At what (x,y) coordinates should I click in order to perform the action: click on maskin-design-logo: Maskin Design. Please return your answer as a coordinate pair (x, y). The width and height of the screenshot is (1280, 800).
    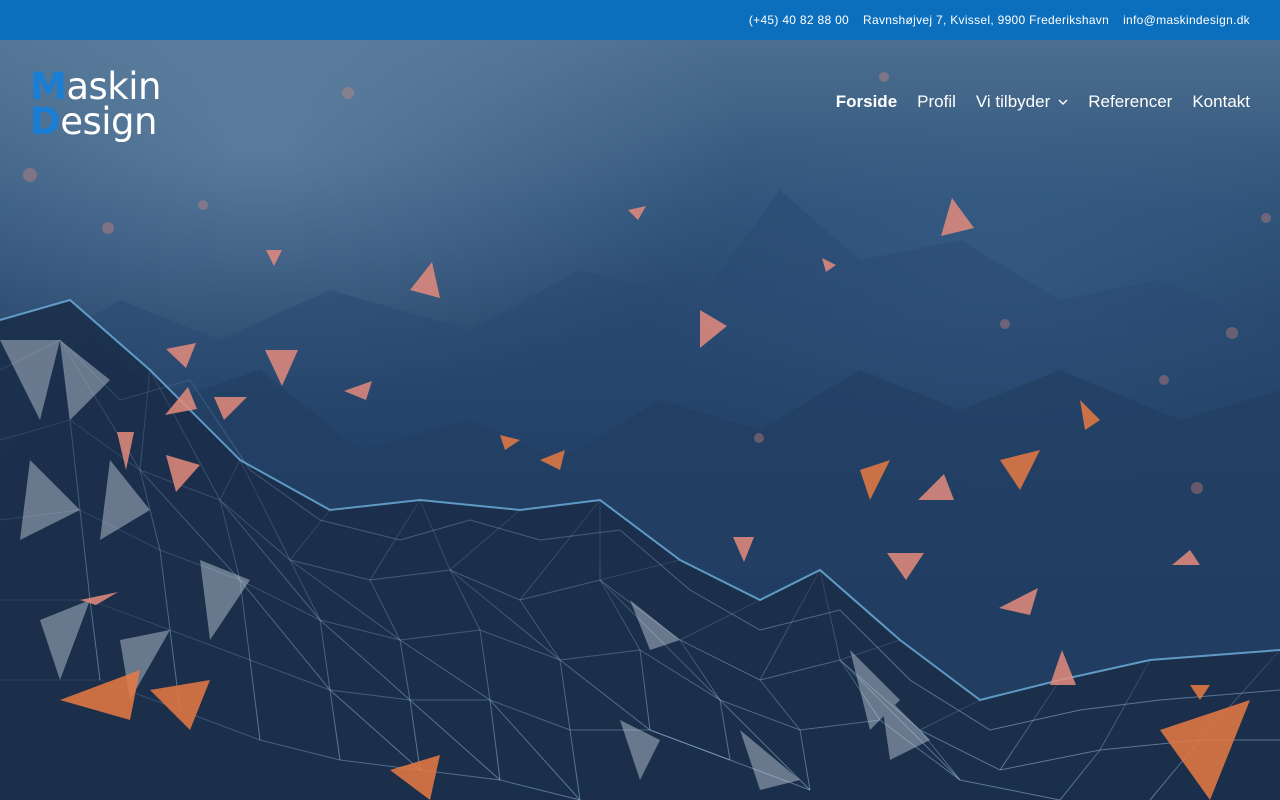
    Looking at the image, I should click on (110, 106).